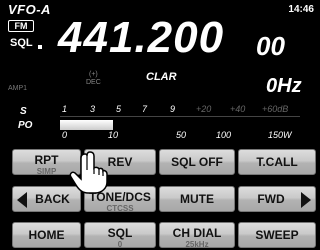 The height and width of the screenshot is (250, 320). I want to click on amp-indicator: AMP1, so click(18, 88).